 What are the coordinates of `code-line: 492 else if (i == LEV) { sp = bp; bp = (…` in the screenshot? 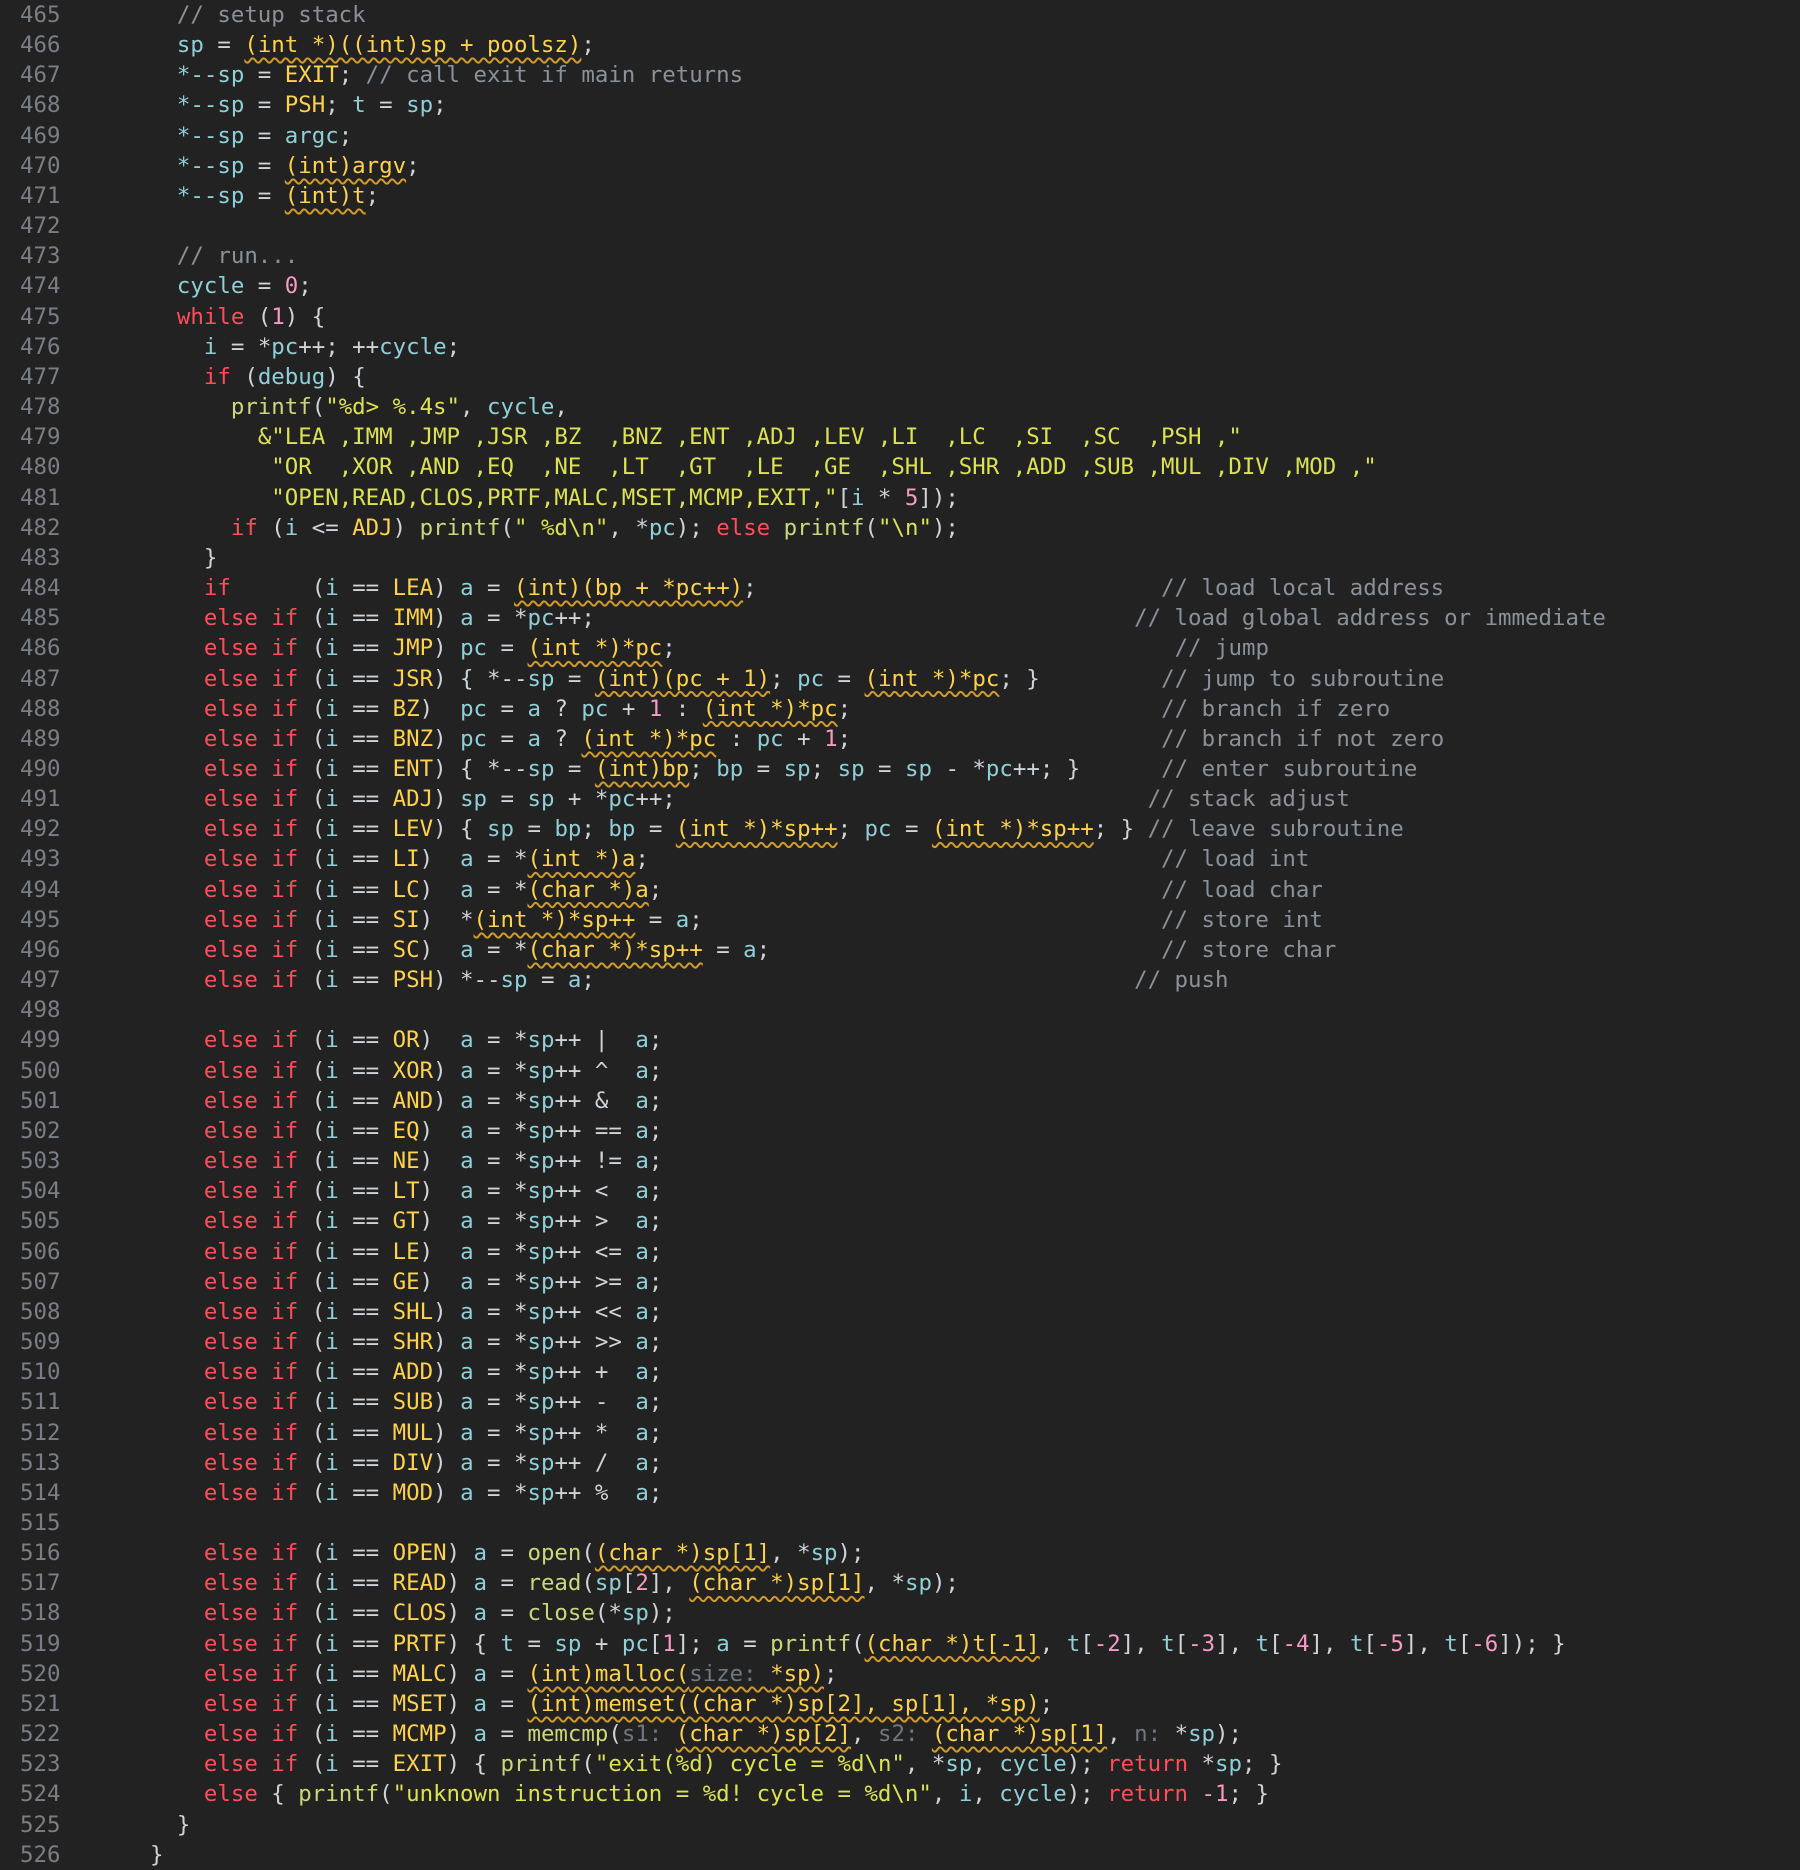 It's located at (900, 829).